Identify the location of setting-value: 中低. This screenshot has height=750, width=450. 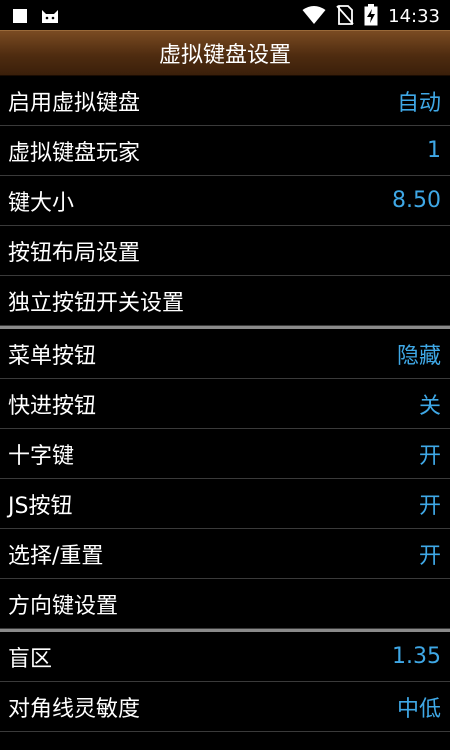
(418, 709).